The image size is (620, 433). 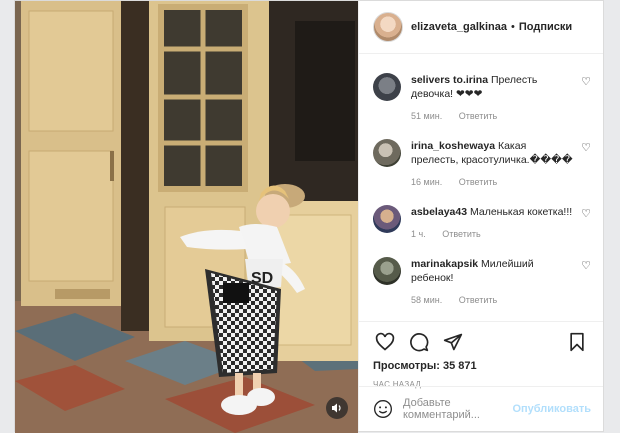 What do you see at coordinates (453, 146) in the screenshot?
I see `comment-username: irina_koshewaya` at bounding box center [453, 146].